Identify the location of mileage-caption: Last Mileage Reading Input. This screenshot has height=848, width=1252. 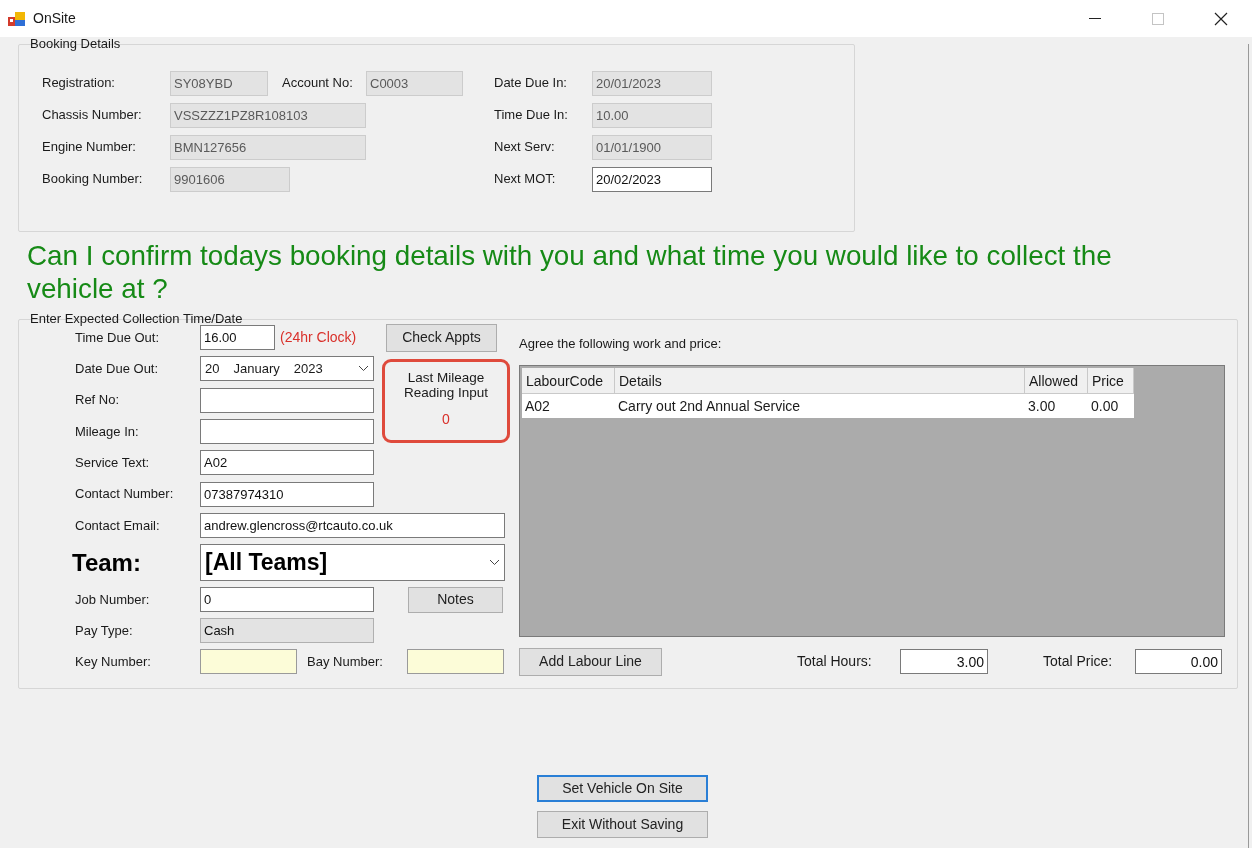
(446, 385).